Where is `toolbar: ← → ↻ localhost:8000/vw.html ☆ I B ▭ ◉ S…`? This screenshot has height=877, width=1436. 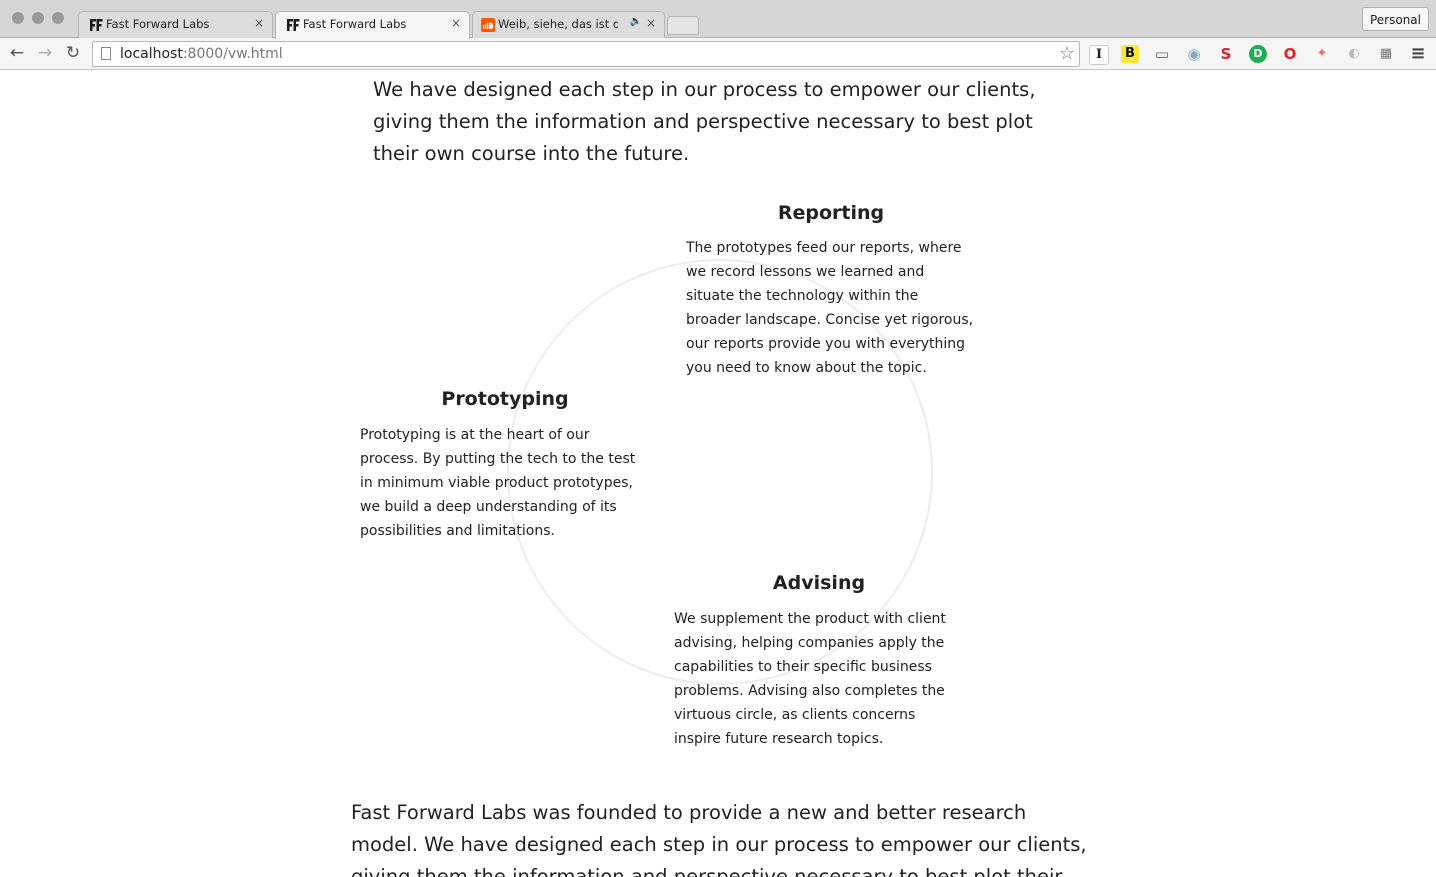
toolbar: ← → ↻ localhost:8000/vw.html ☆ I B ▭ ◉ S… is located at coordinates (718, 54).